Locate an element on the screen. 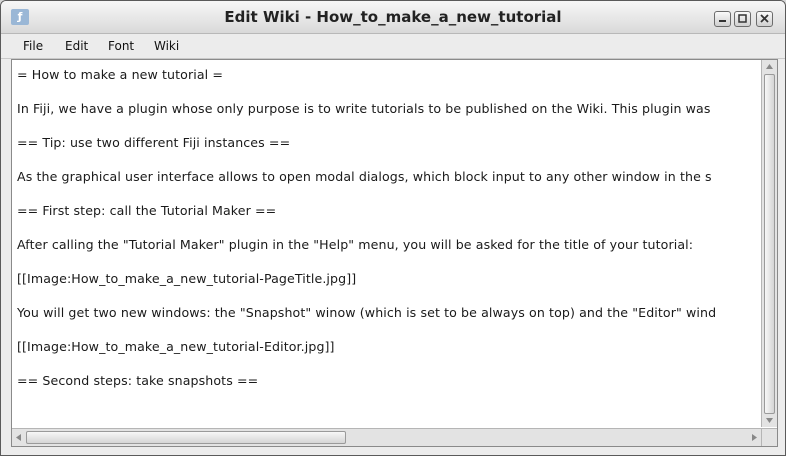 The height and width of the screenshot is (456, 786). window-title: Edit Wiki - How_to_make_a_new_tutorial is located at coordinates (393, 17).